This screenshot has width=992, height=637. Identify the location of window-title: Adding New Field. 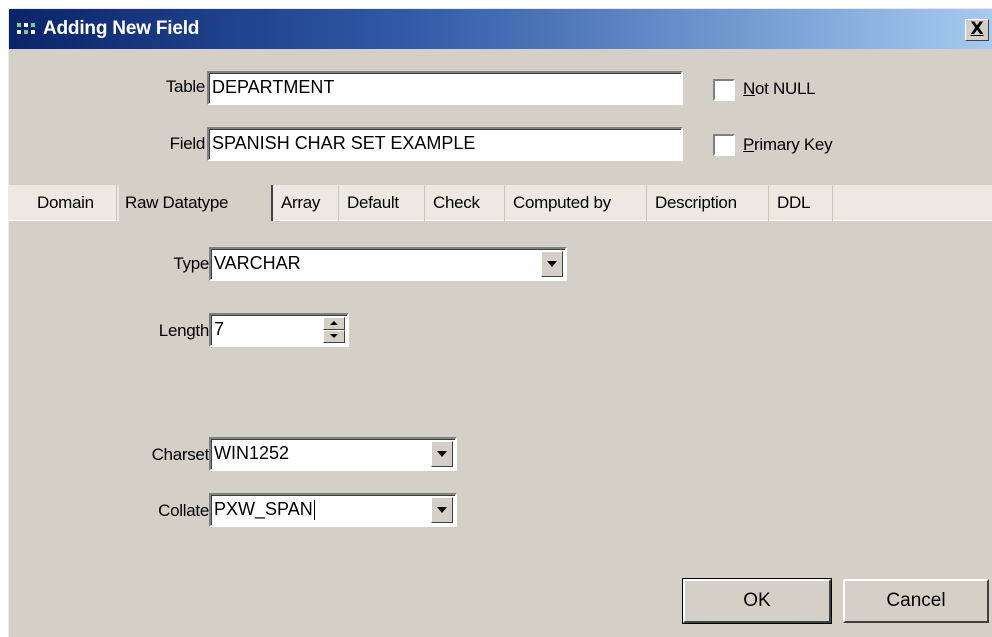
(121, 28).